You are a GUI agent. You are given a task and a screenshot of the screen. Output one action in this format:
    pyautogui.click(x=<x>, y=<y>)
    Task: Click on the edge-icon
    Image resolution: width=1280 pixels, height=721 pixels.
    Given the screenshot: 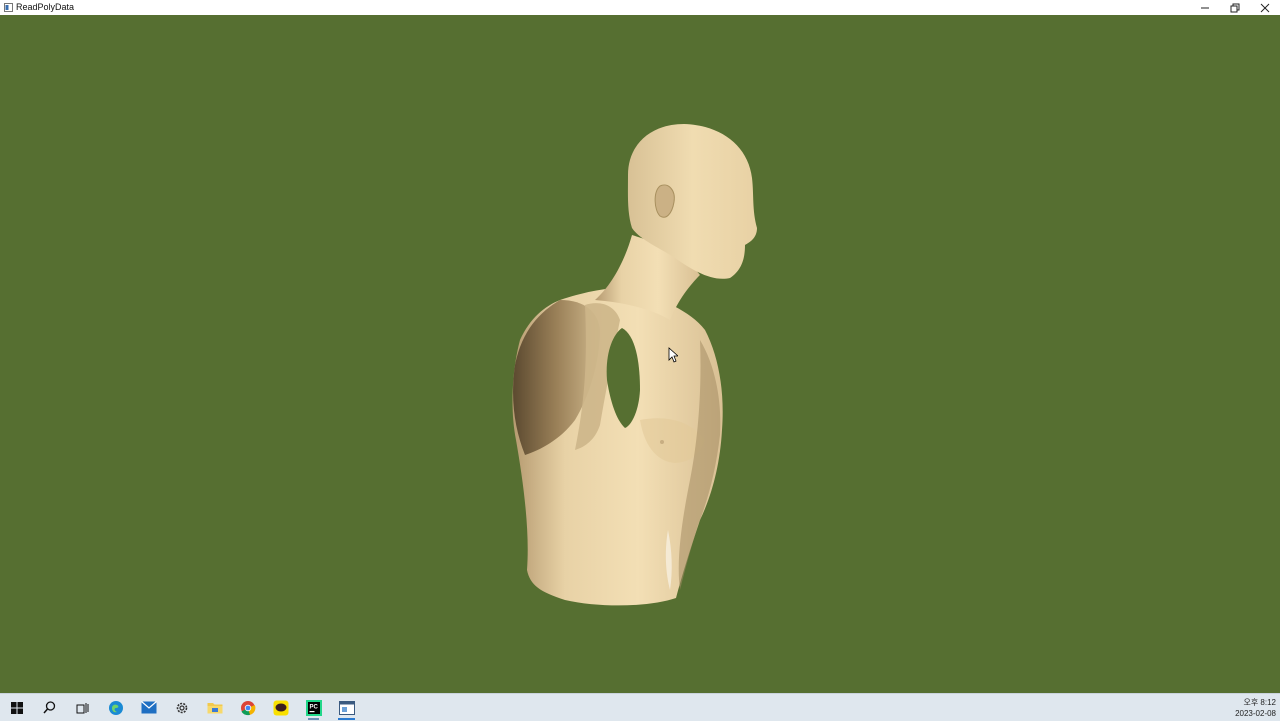 What is the action you would take?
    pyautogui.click(x=115, y=707)
    